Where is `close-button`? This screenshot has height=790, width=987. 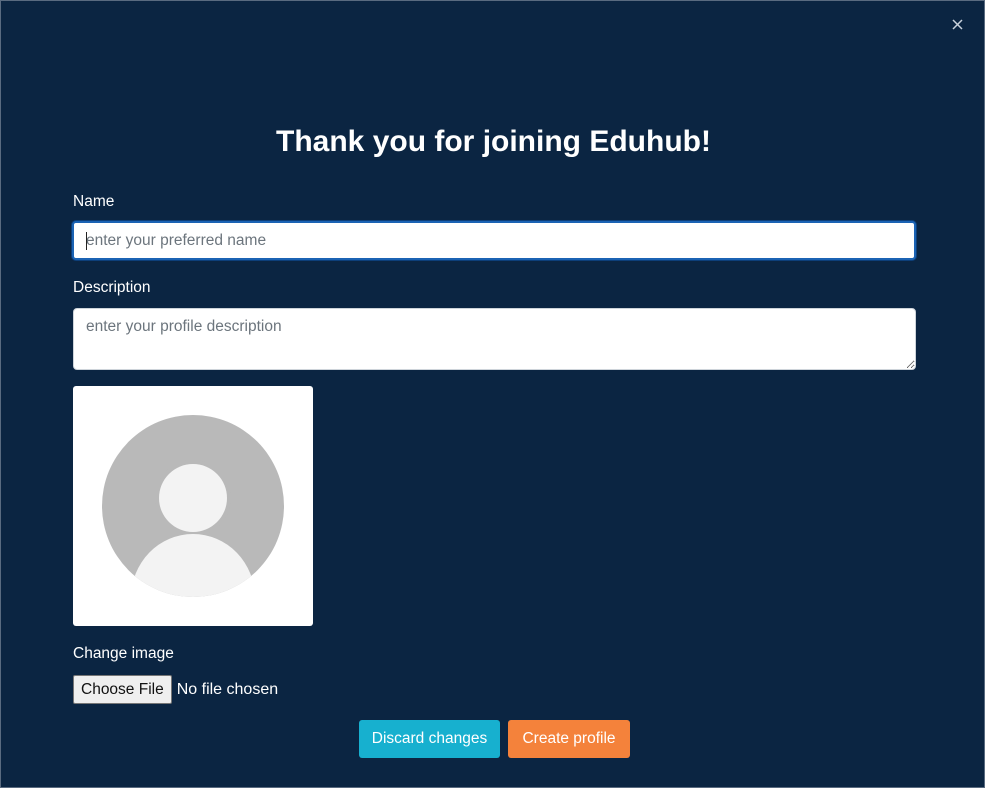
close-button is located at coordinates (957, 25).